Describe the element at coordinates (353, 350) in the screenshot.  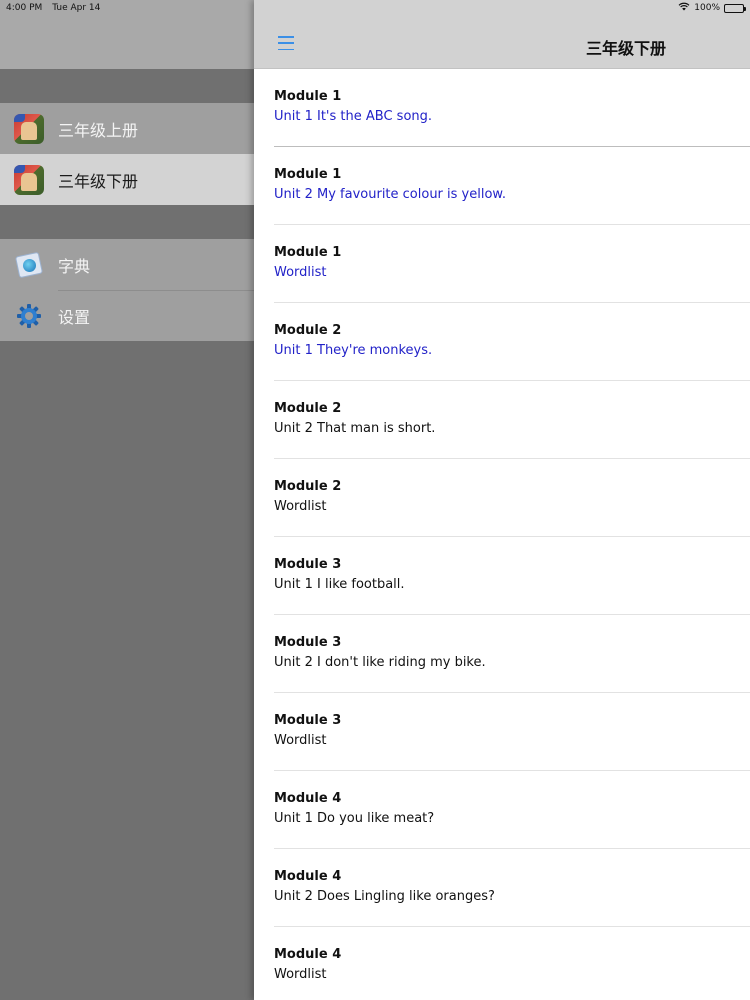
I see `unit-title: Unit 1 They're monkeys.` at that location.